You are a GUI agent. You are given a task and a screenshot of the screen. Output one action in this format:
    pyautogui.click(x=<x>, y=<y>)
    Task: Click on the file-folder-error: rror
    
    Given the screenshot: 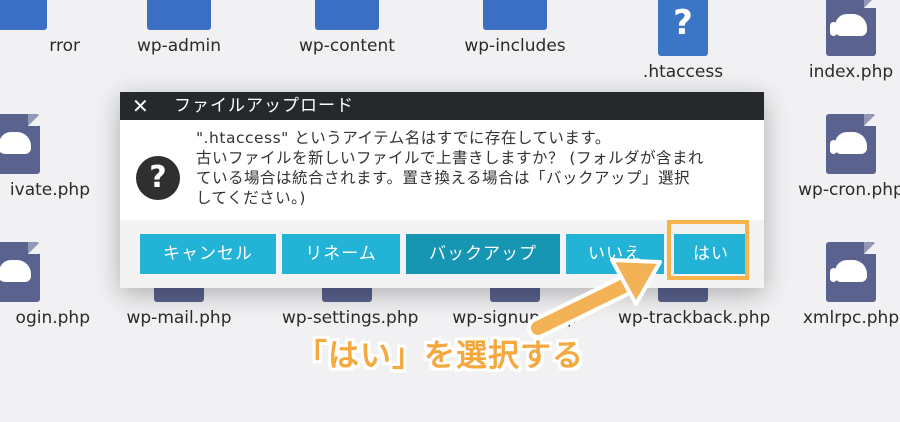 What is the action you would take?
    pyautogui.click(x=40, y=28)
    